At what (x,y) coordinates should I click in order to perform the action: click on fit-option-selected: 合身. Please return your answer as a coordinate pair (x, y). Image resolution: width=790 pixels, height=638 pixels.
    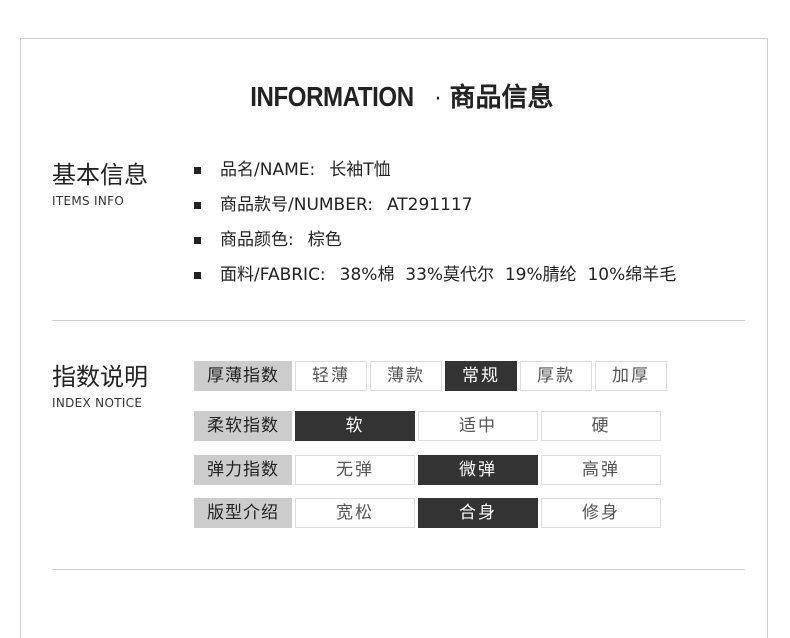
    Looking at the image, I should click on (478, 513).